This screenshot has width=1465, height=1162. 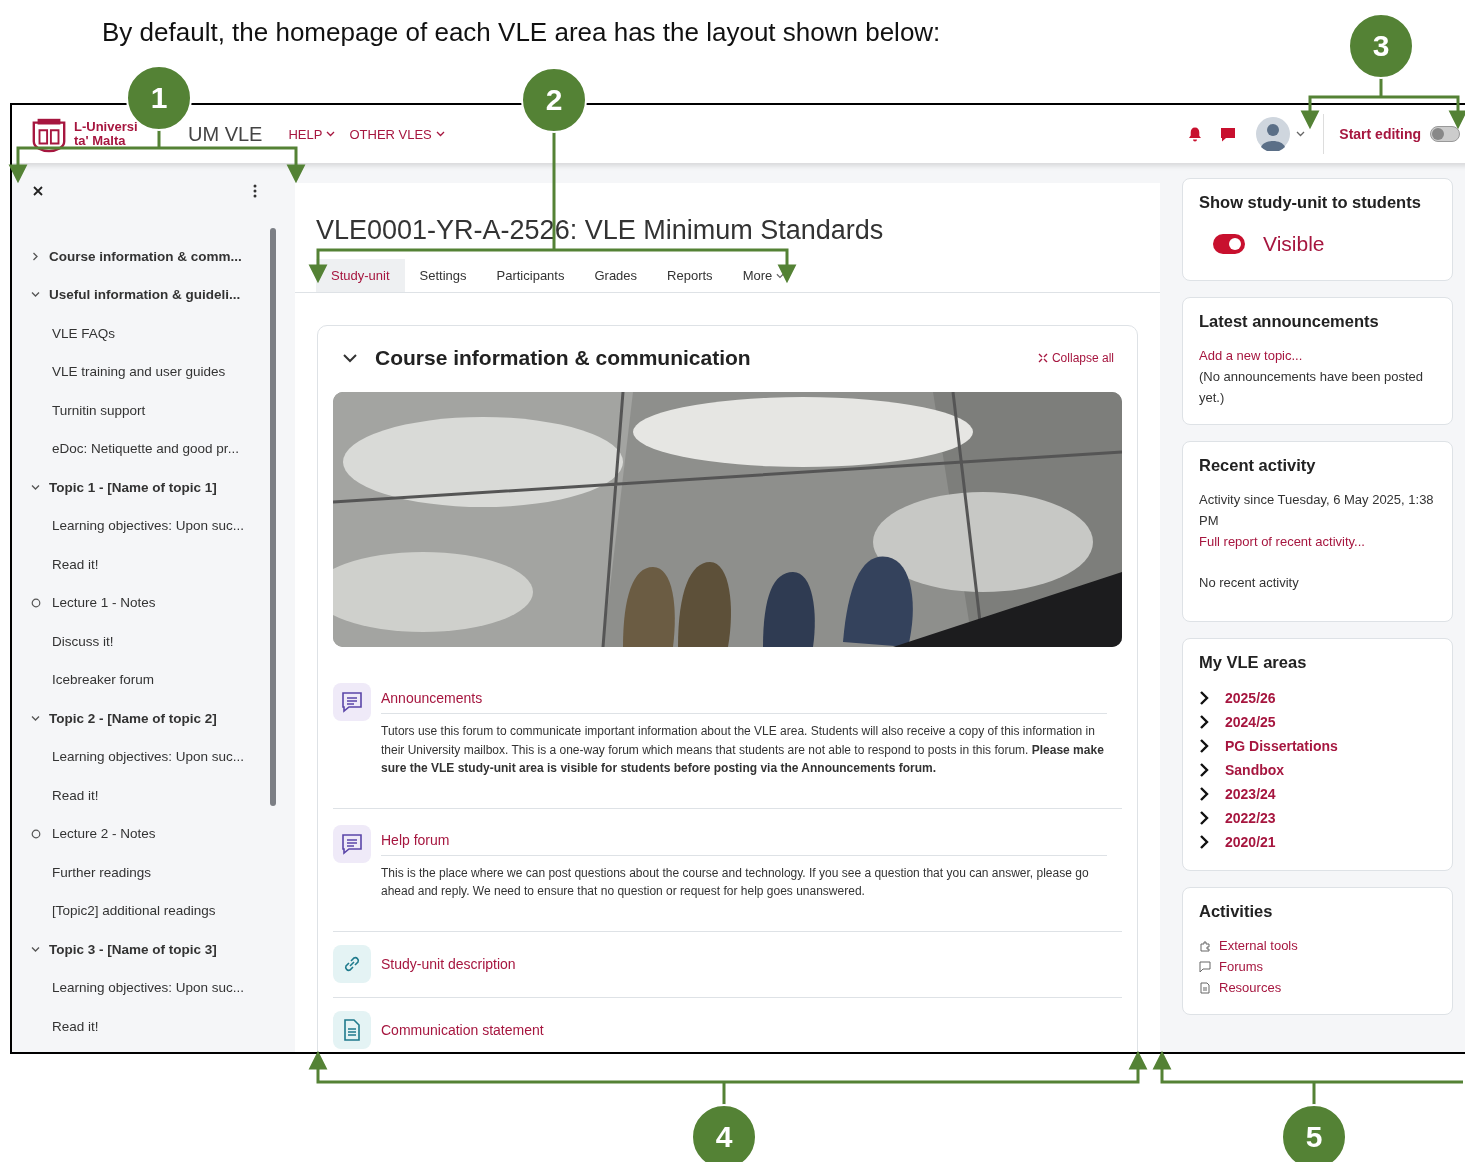 What do you see at coordinates (133, 718) in the screenshot?
I see `section-link: Topic 2 - [Name of topic 2]` at bounding box center [133, 718].